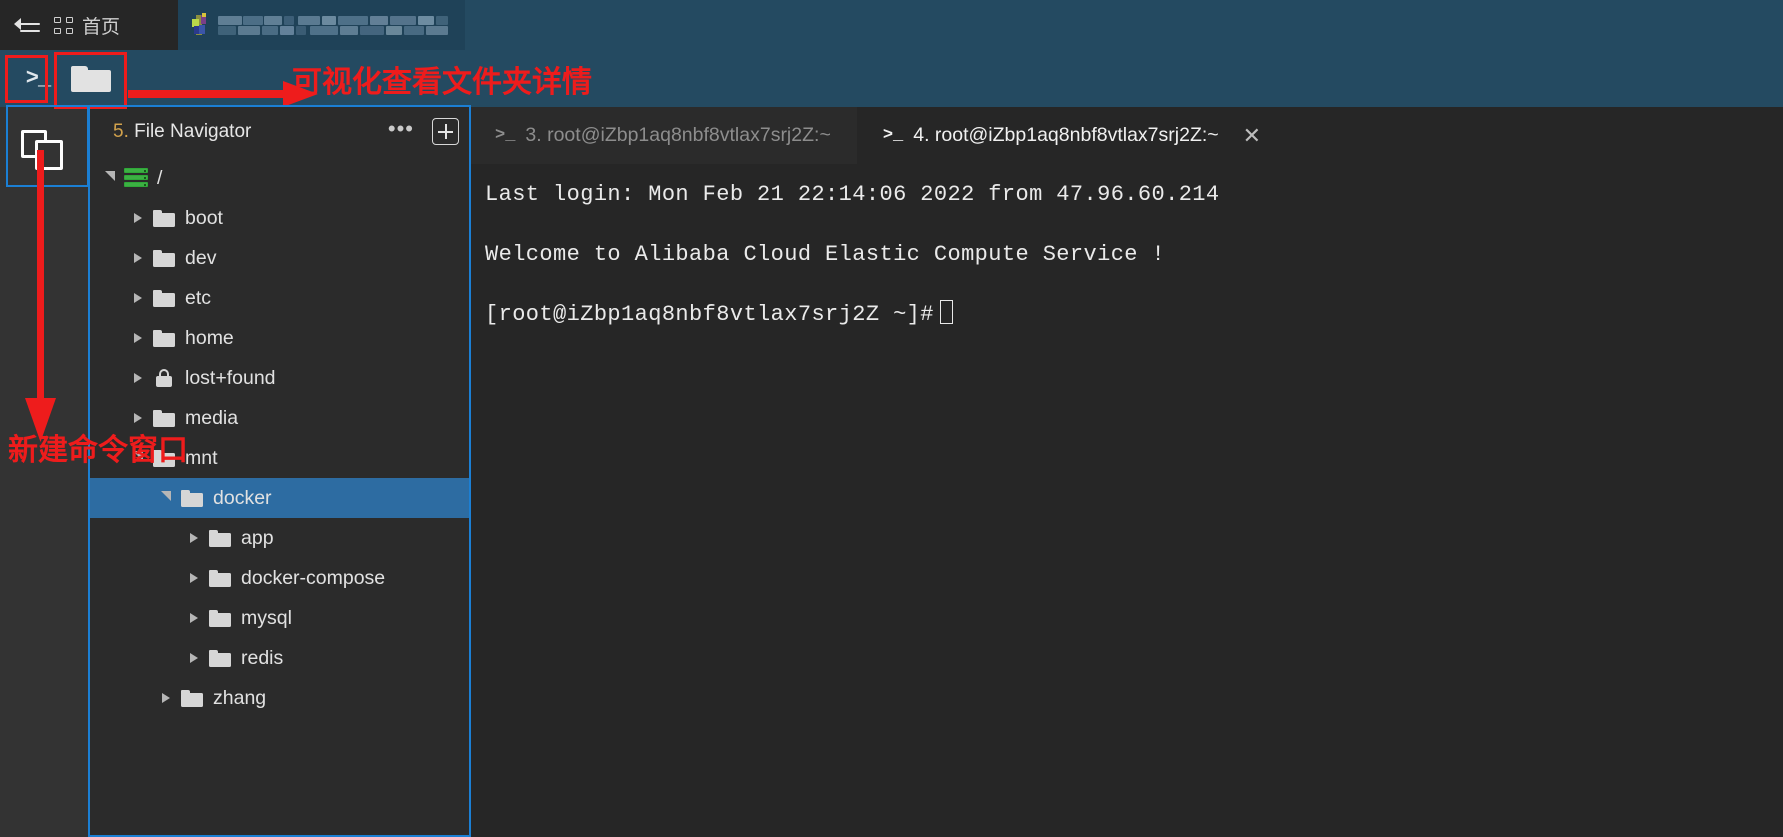  Describe the element at coordinates (209, 337) in the screenshot. I see `tree-row-label: home` at that location.